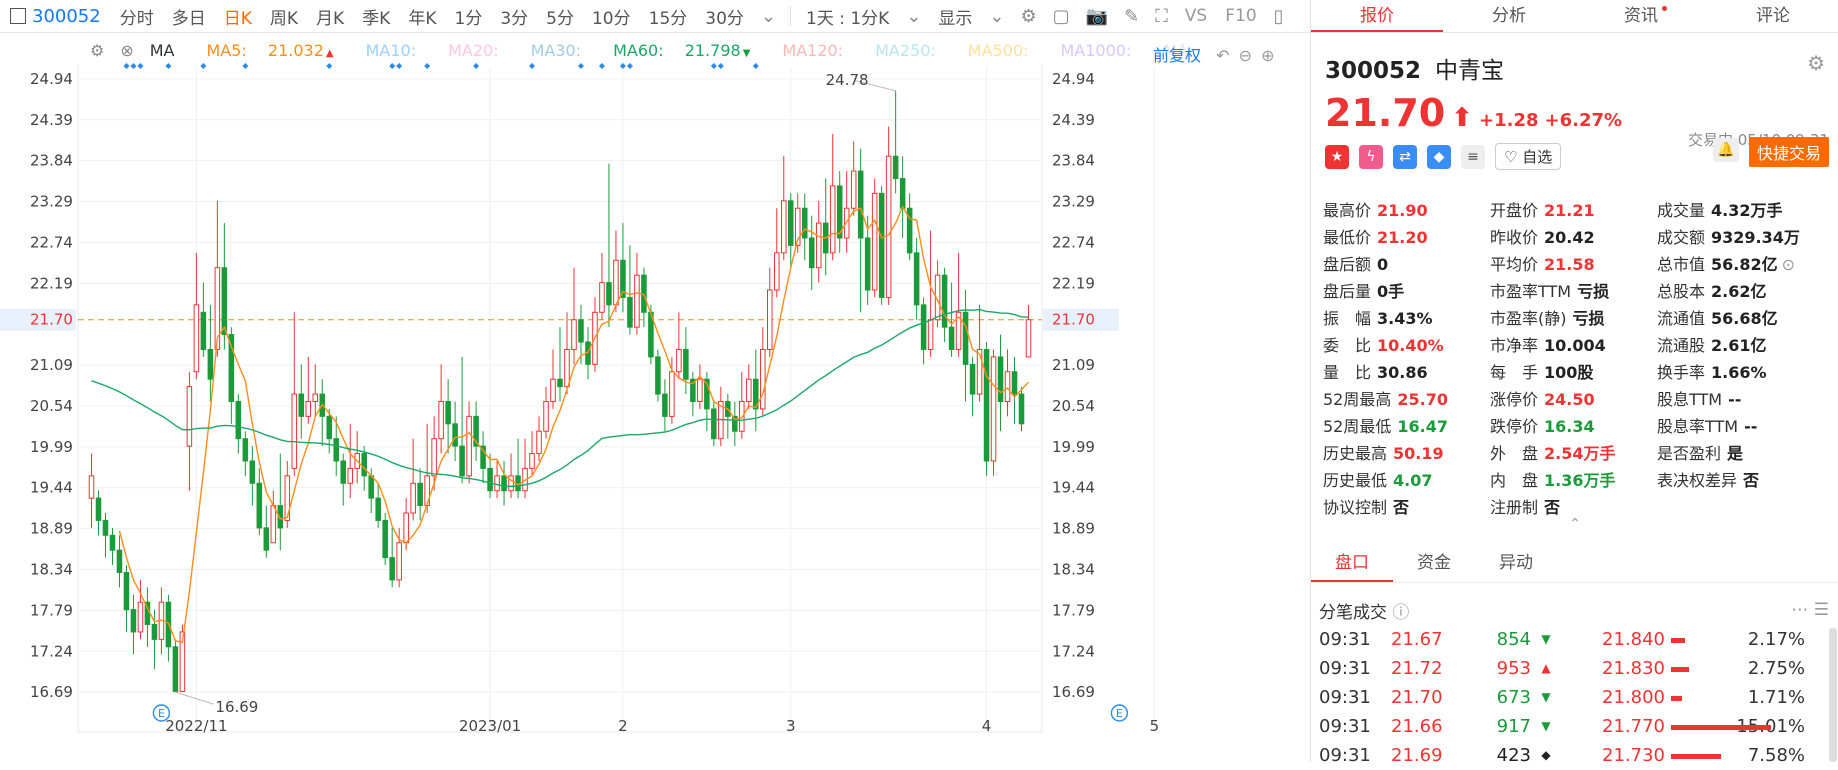  I want to click on ma-legend-item: MA30:, so click(564, 50).